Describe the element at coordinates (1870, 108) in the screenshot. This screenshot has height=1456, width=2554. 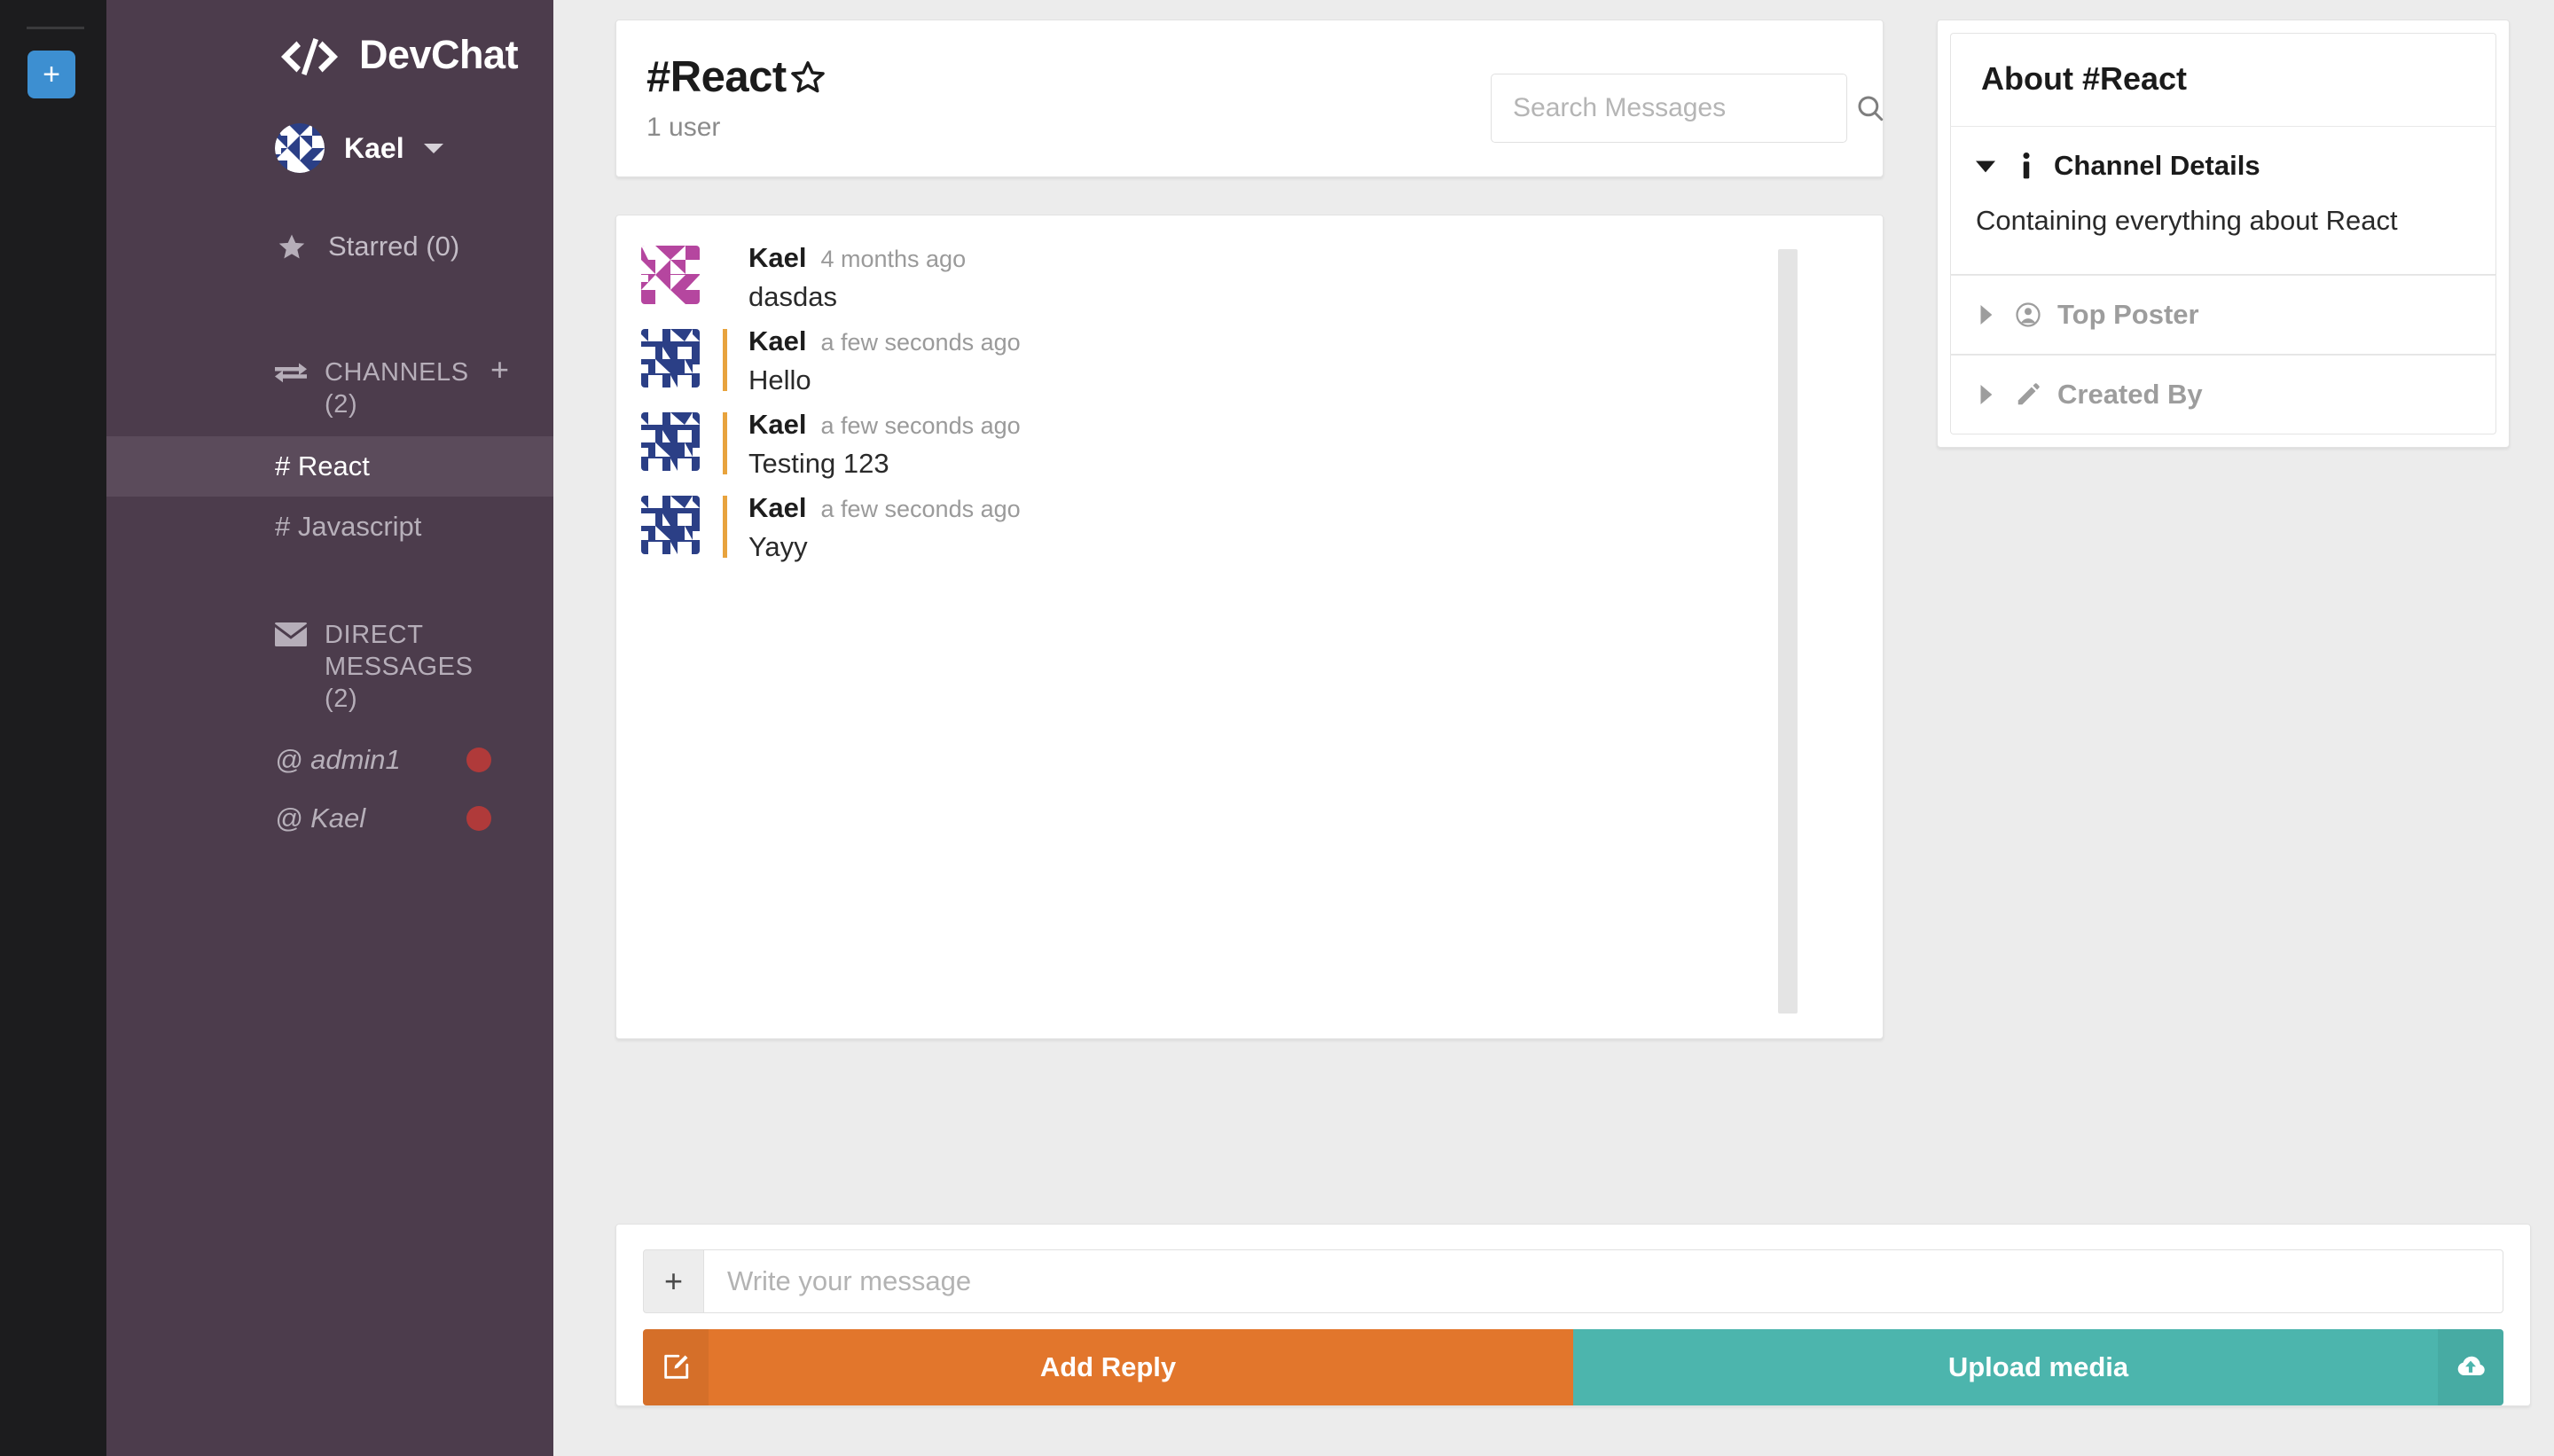
I see `search-icon` at that location.